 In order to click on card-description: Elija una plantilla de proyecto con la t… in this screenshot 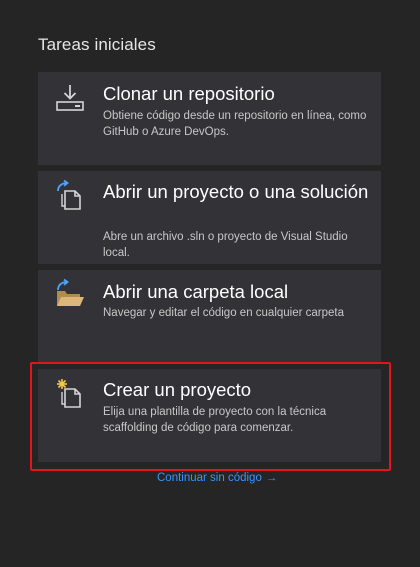, I will do `click(215, 420)`.